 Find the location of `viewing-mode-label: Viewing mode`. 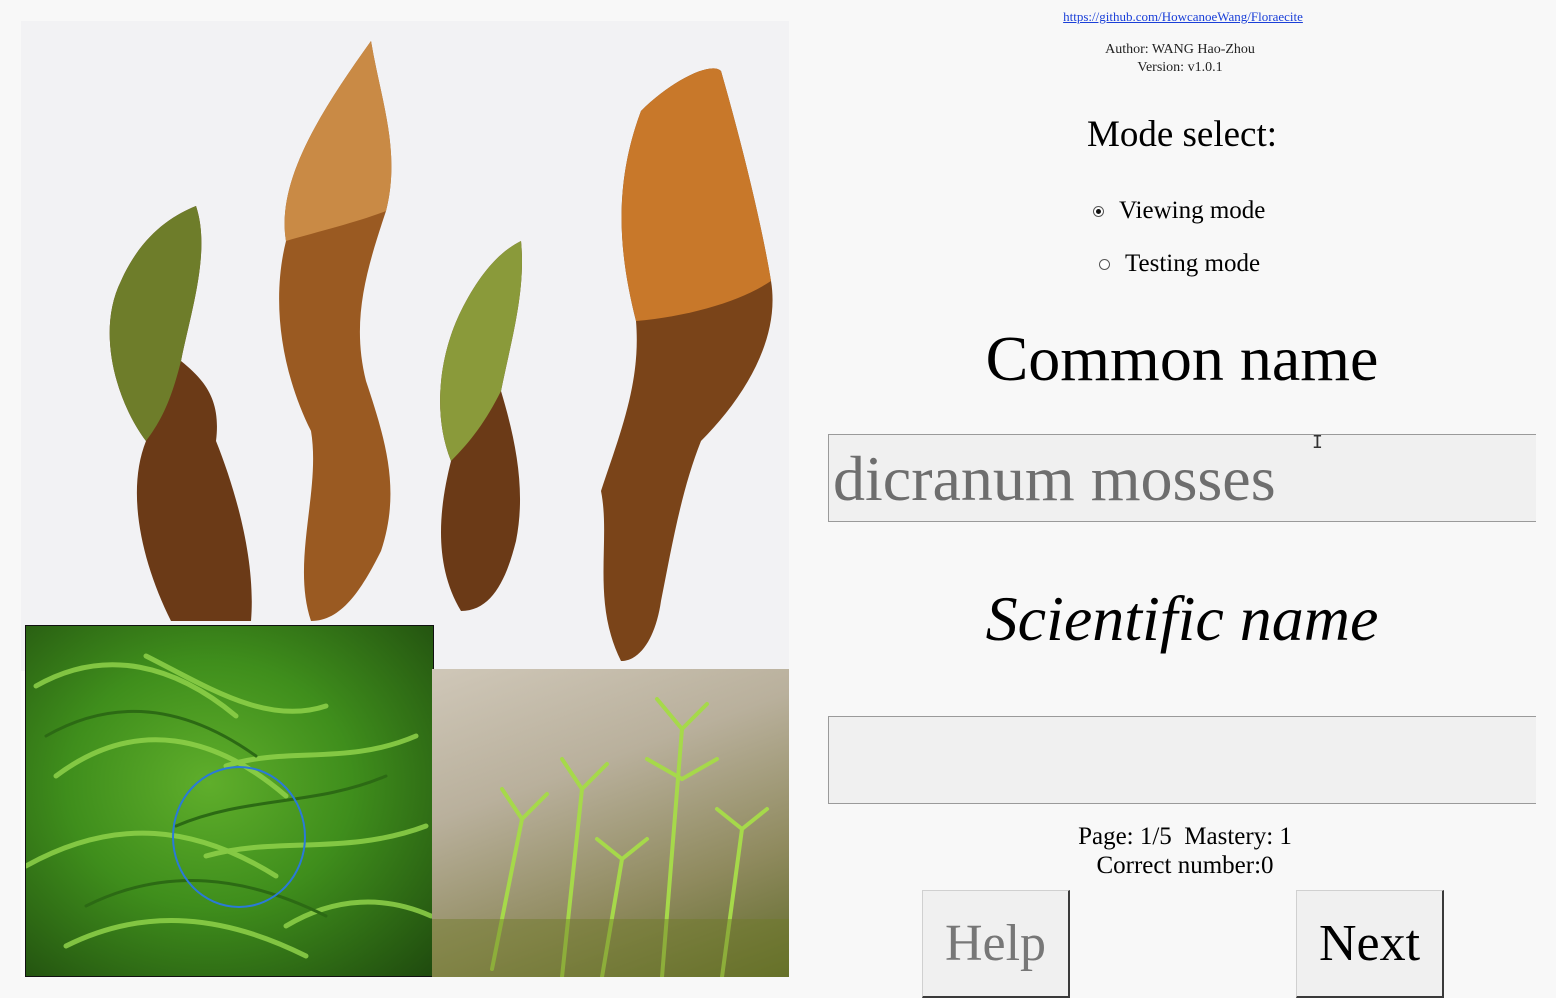

viewing-mode-label: Viewing mode is located at coordinates (1192, 210).